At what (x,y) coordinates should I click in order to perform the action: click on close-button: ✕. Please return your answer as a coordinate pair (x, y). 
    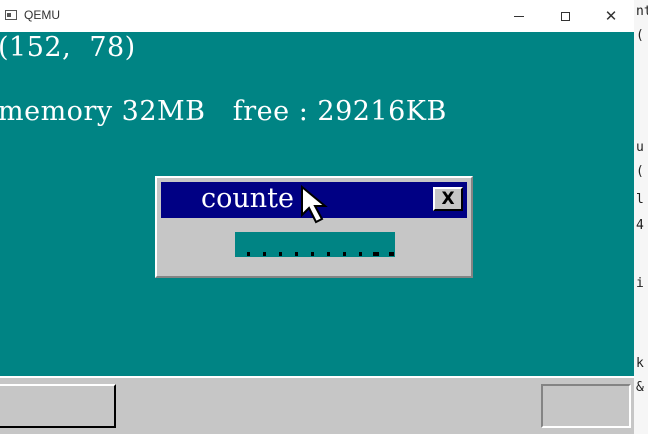
    Looking at the image, I should click on (611, 16).